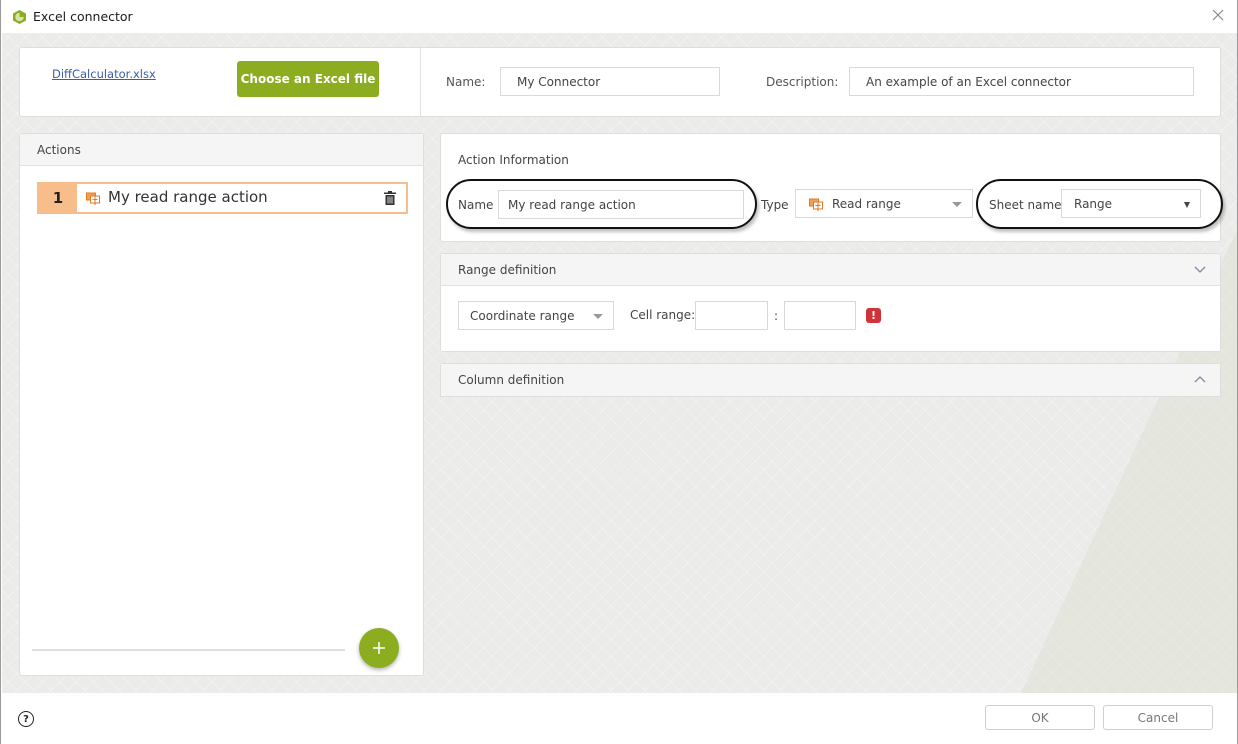 The image size is (1238, 744). Describe the element at coordinates (19, 17) in the screenshot. I see `app-logo-icon` at that location.